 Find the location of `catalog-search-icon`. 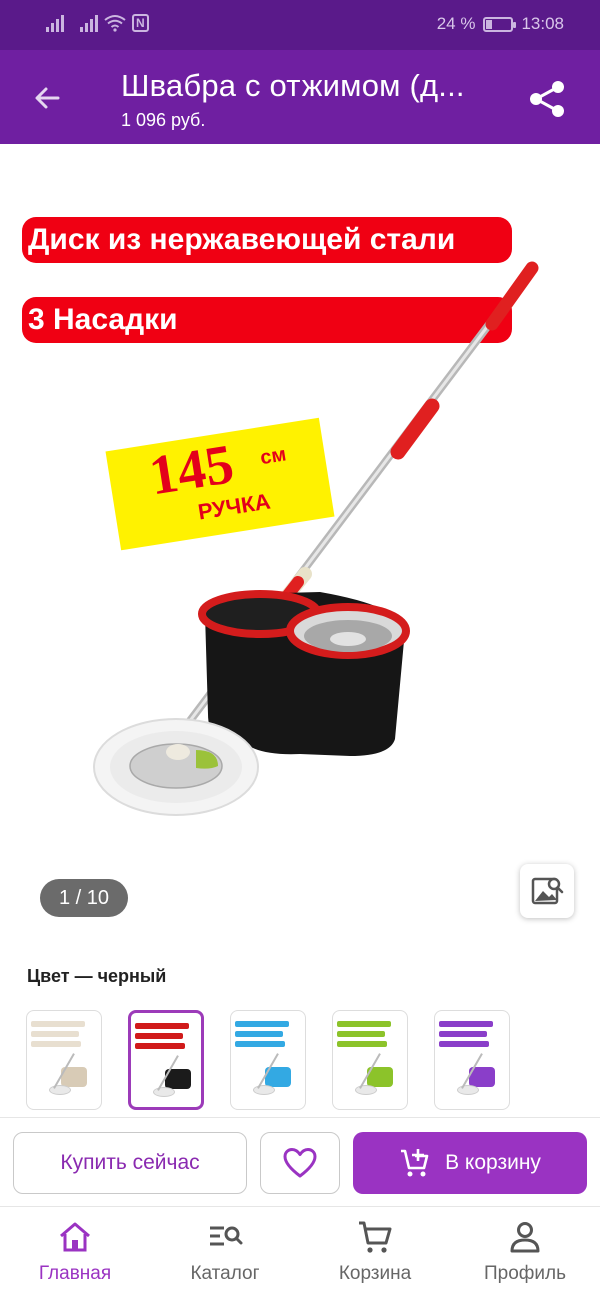

catalog-search-icon is located at coordinates (226, 1236).